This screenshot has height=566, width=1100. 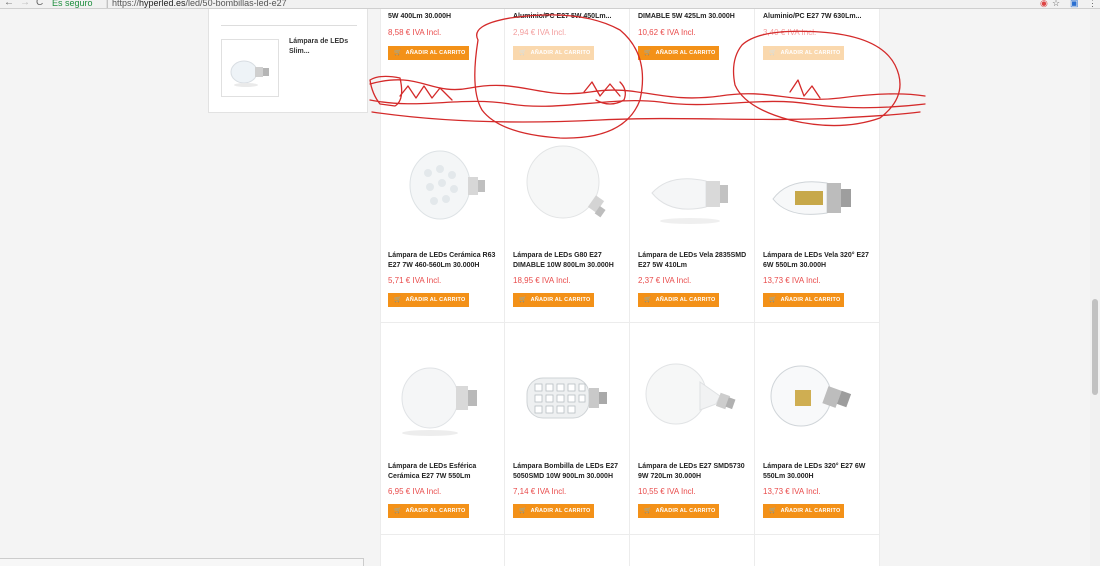 I want to click on bulb-g80-image, so click(x=567, y=182).